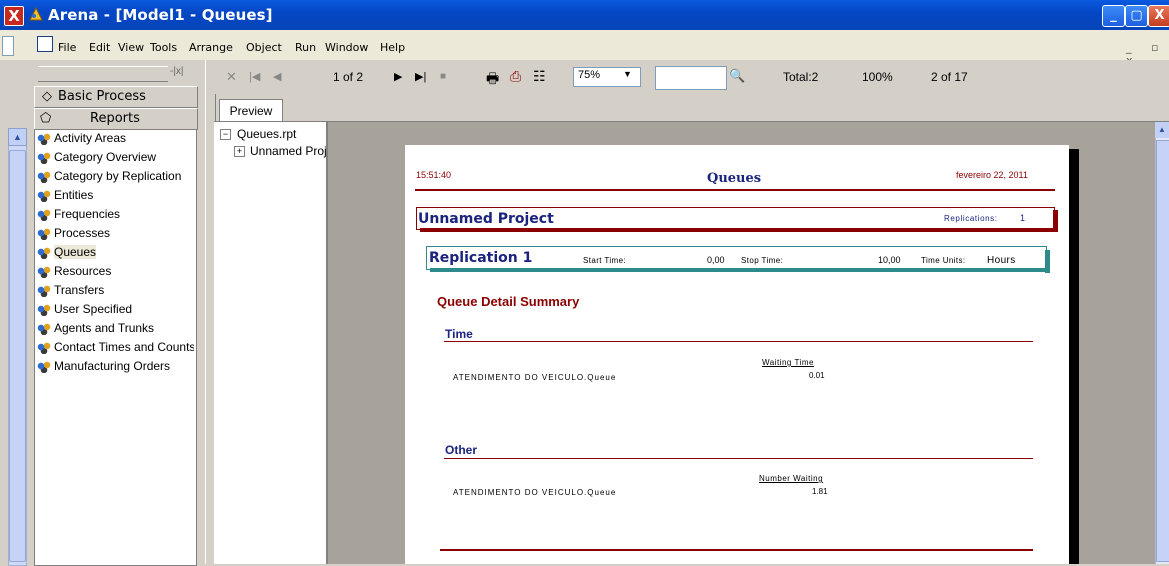 Image resolution: width=1169 pixels, height=566 pixels. Describe the element at coordinates (877, 77) in the screenshot. I see `percent-complete: 100%` at that location.